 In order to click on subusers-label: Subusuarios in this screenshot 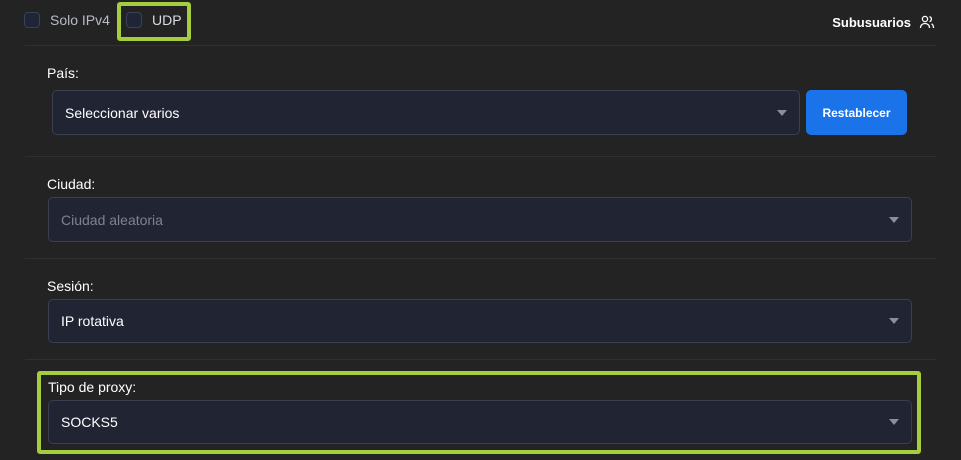, I will do `click(871, 22)`.